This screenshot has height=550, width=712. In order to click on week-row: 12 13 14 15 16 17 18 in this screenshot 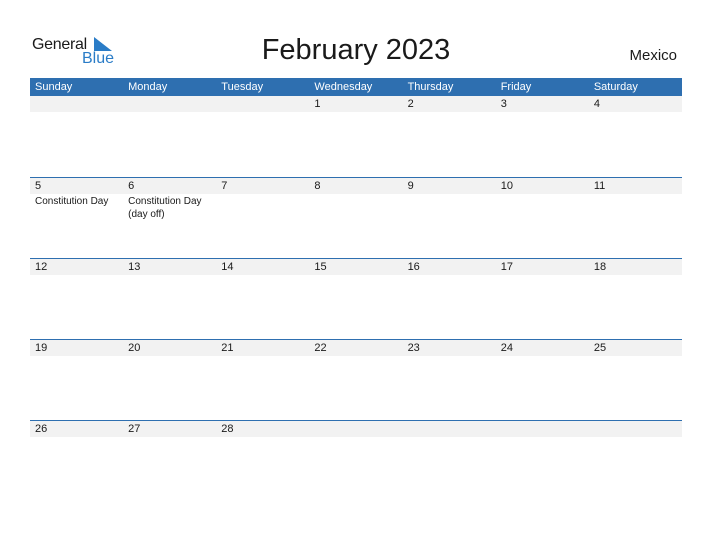, I will do `click(356, 298)`.